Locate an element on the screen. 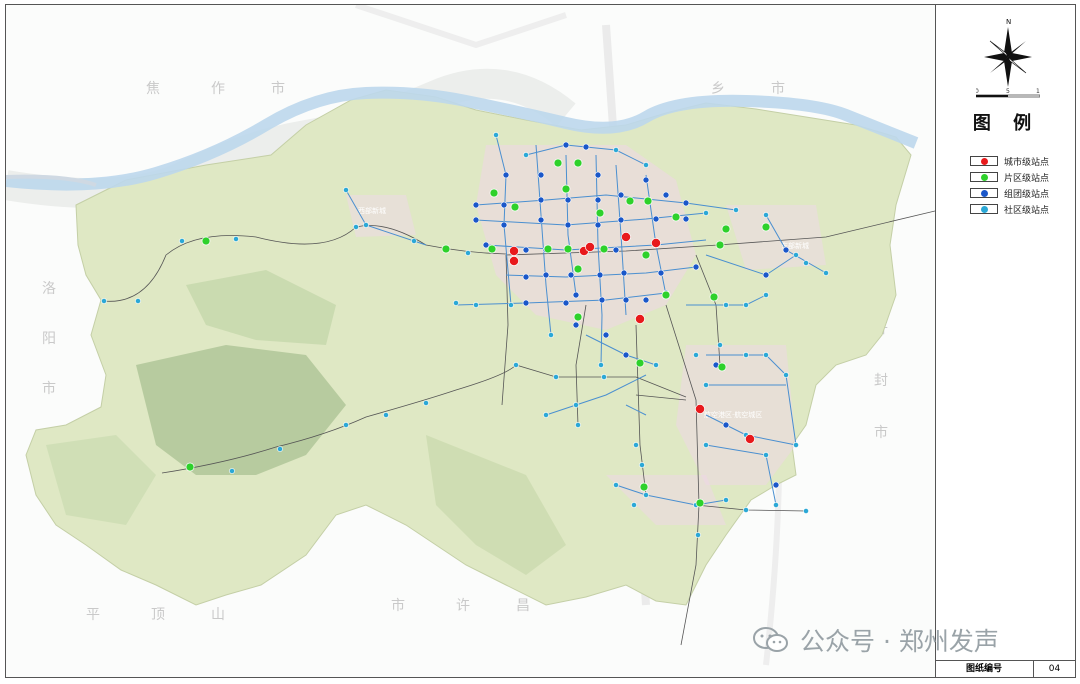 Image resolution: width=1080 pixels, height=684 pixels. place-label: 昌 is located at coordinates (523, 606).